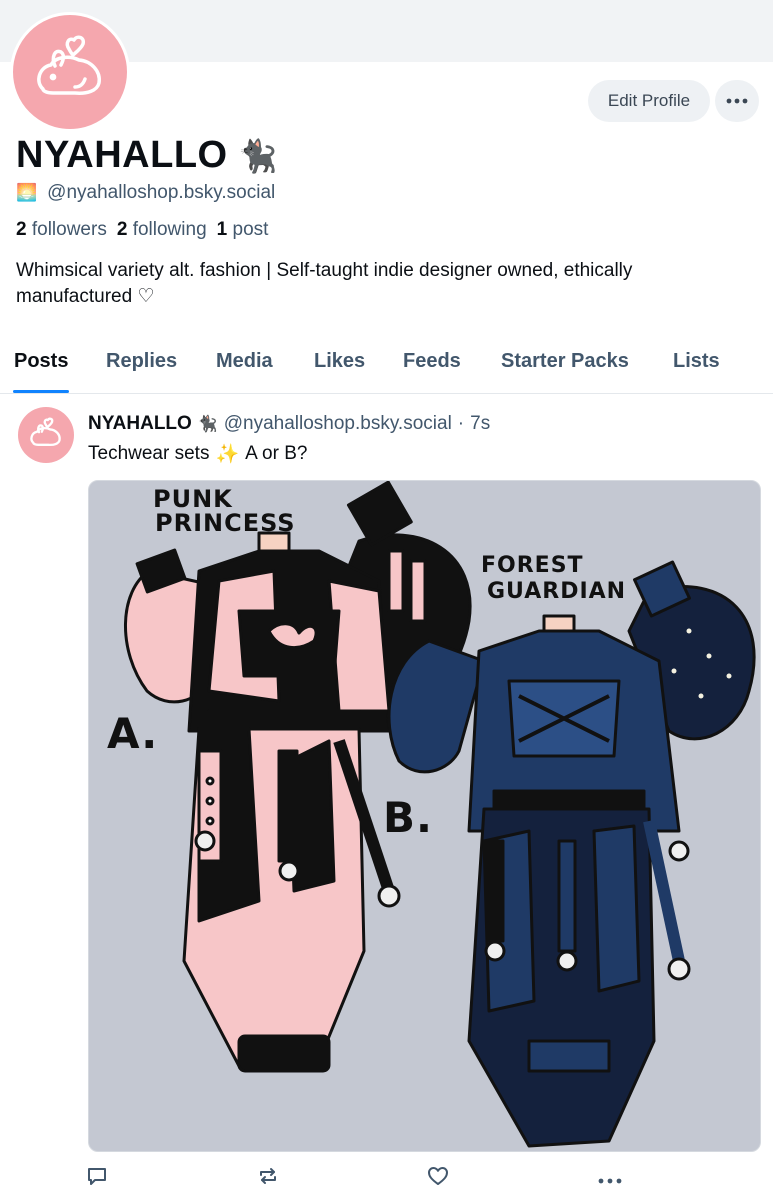 The image size is (773, 1200). I want to click on tab-lists: Lists, so click(696, 361).